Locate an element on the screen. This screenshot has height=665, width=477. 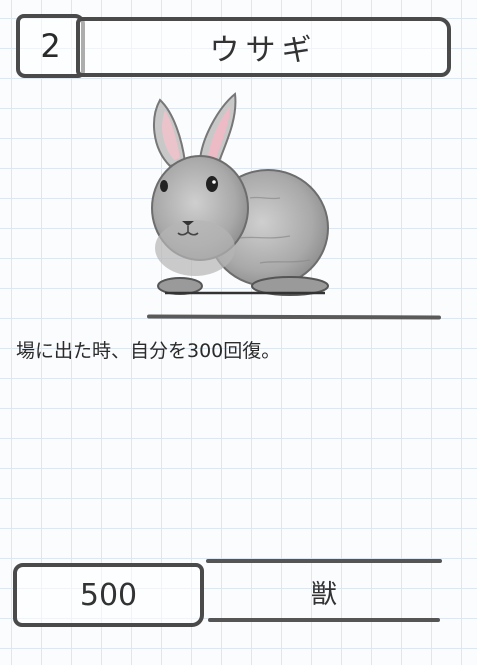
card-hp: 500 is located at coordinates (108, 595).